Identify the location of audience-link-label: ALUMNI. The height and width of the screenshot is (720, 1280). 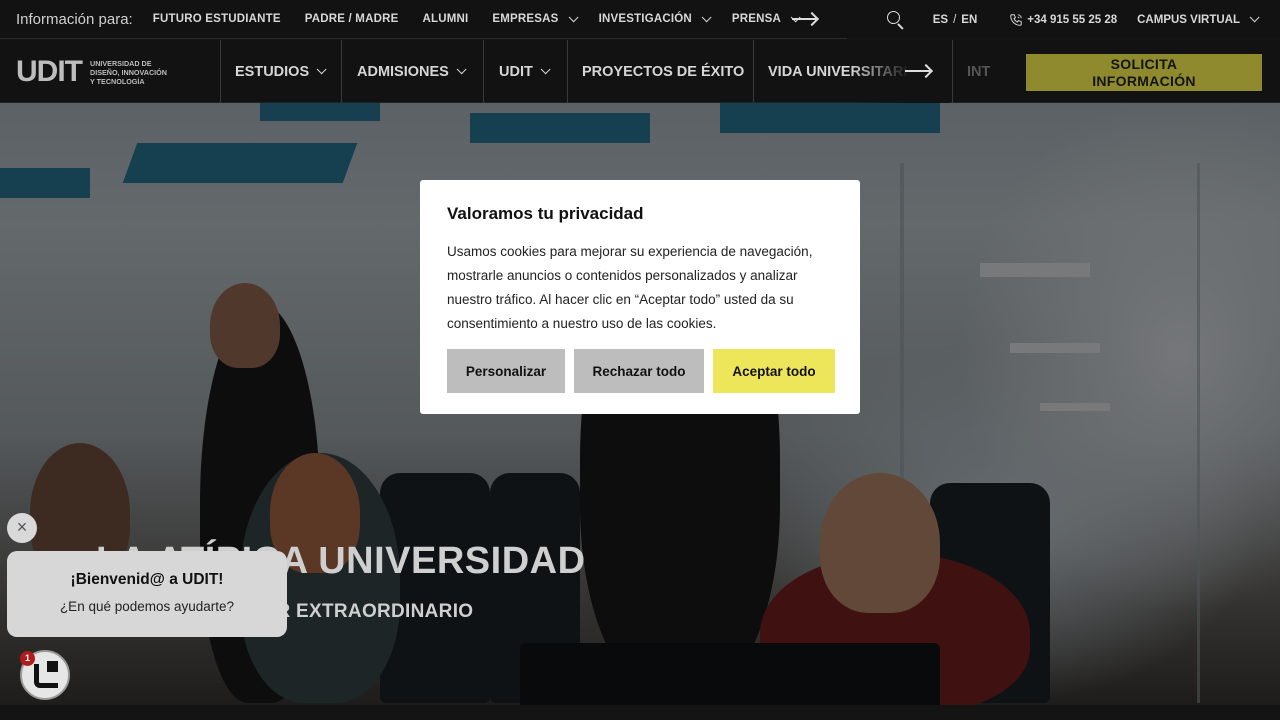
(445, 19).